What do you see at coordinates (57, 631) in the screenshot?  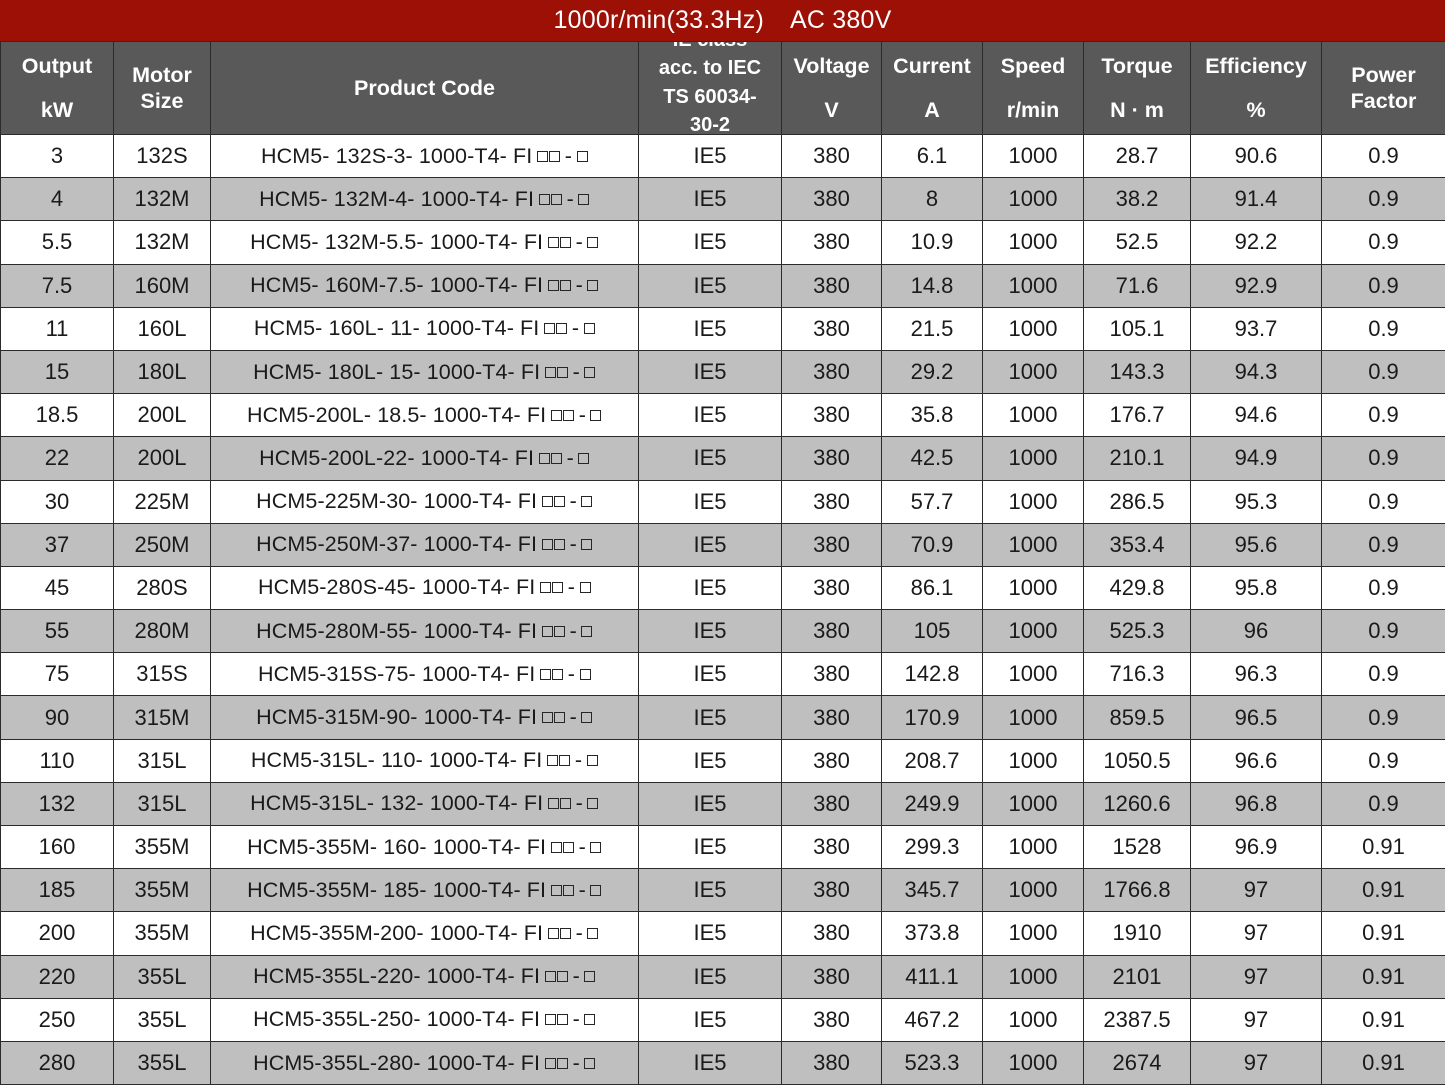 I see `row-output-kw: 55` at bounding box center [57, 631].